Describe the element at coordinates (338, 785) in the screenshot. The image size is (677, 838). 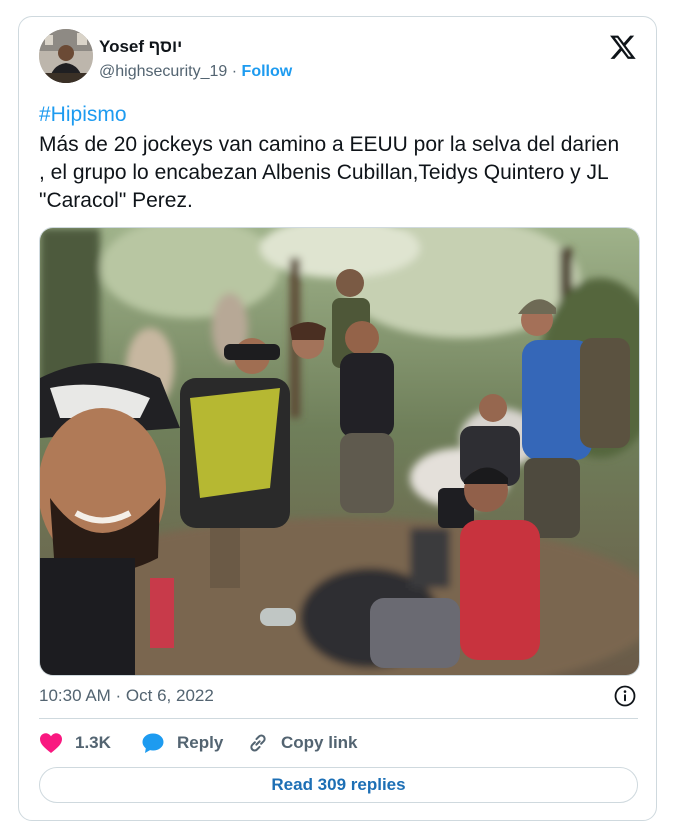
I see `read-replies-button: Read 309 replies` at that location.